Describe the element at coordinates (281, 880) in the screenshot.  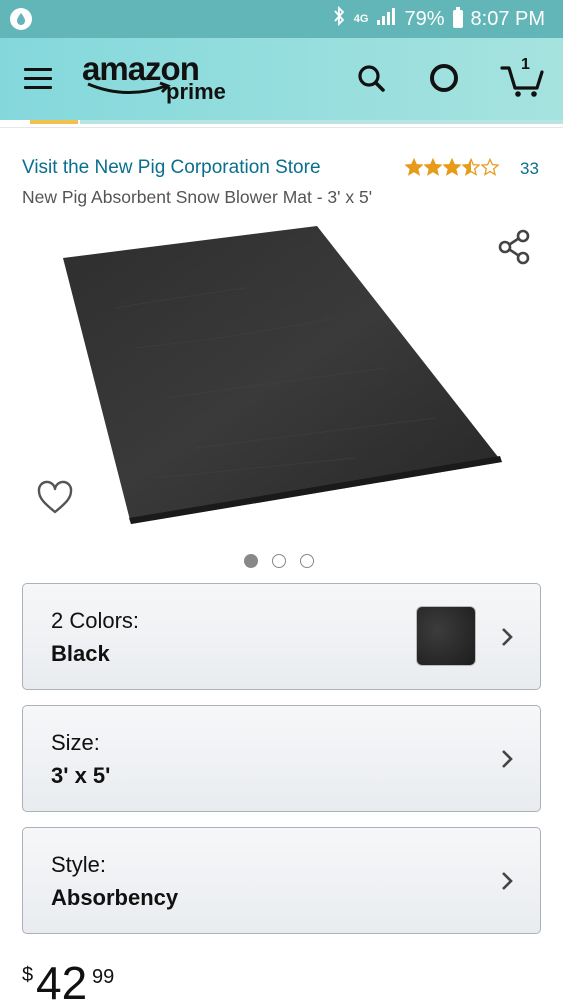
I see `style-selector: Style: Absorbency` at that location.